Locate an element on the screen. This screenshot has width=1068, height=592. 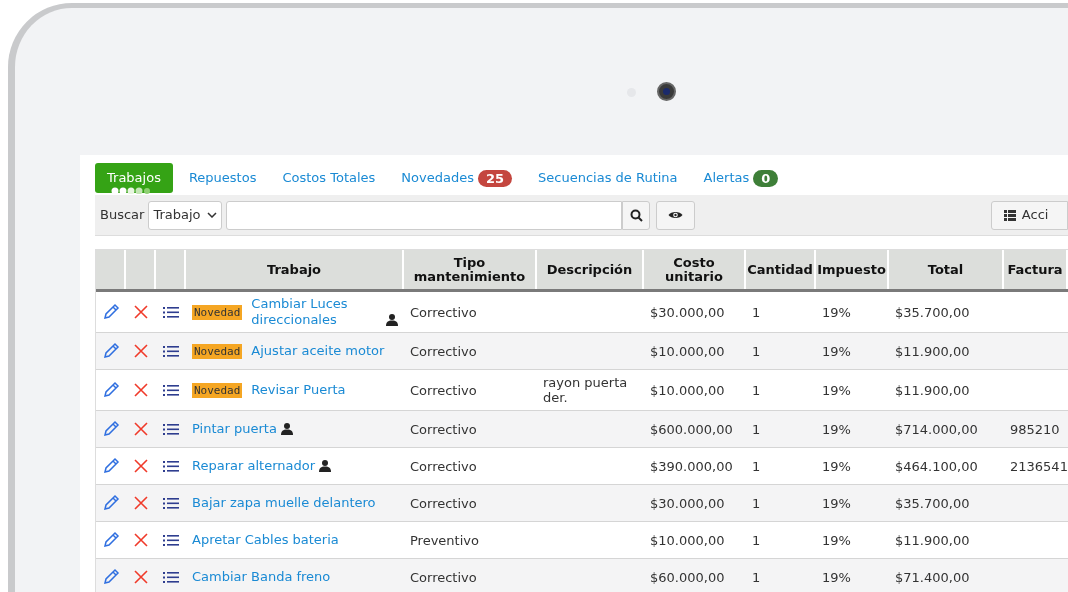
search-icon is located at coordinates (636, 215).